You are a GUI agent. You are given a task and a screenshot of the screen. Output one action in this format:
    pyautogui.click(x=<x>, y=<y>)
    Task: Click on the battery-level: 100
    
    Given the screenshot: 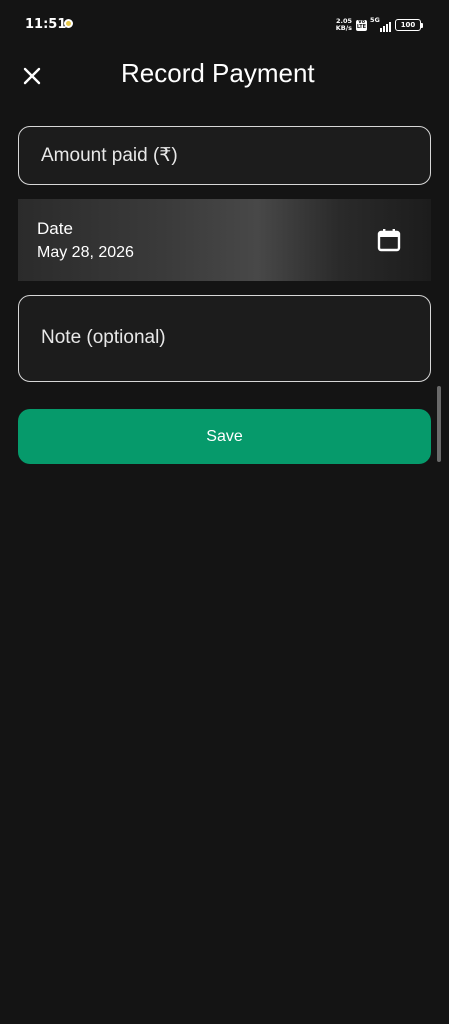 What is the action you would take?
    pyautogui.click(x=408, y=25)
    